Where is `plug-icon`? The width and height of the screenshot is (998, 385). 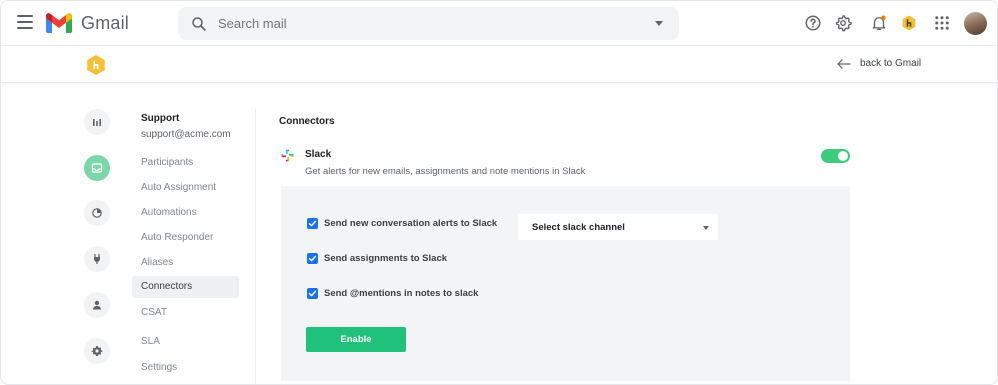 plug-icon is located at coordinates (97, 258).